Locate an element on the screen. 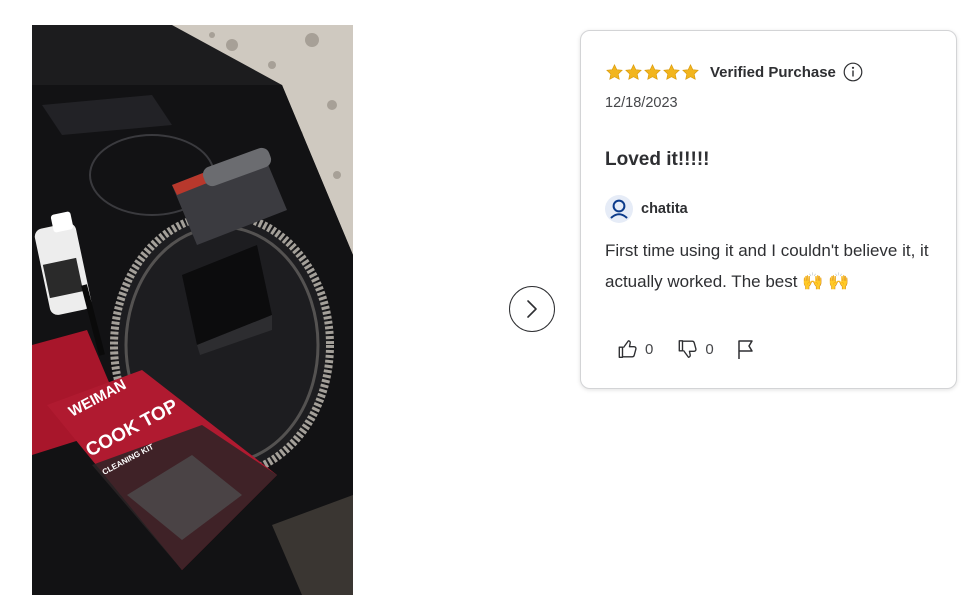 The width and height of the screenshot is (980, 600). star-rating is located at coordinates (652, 72).